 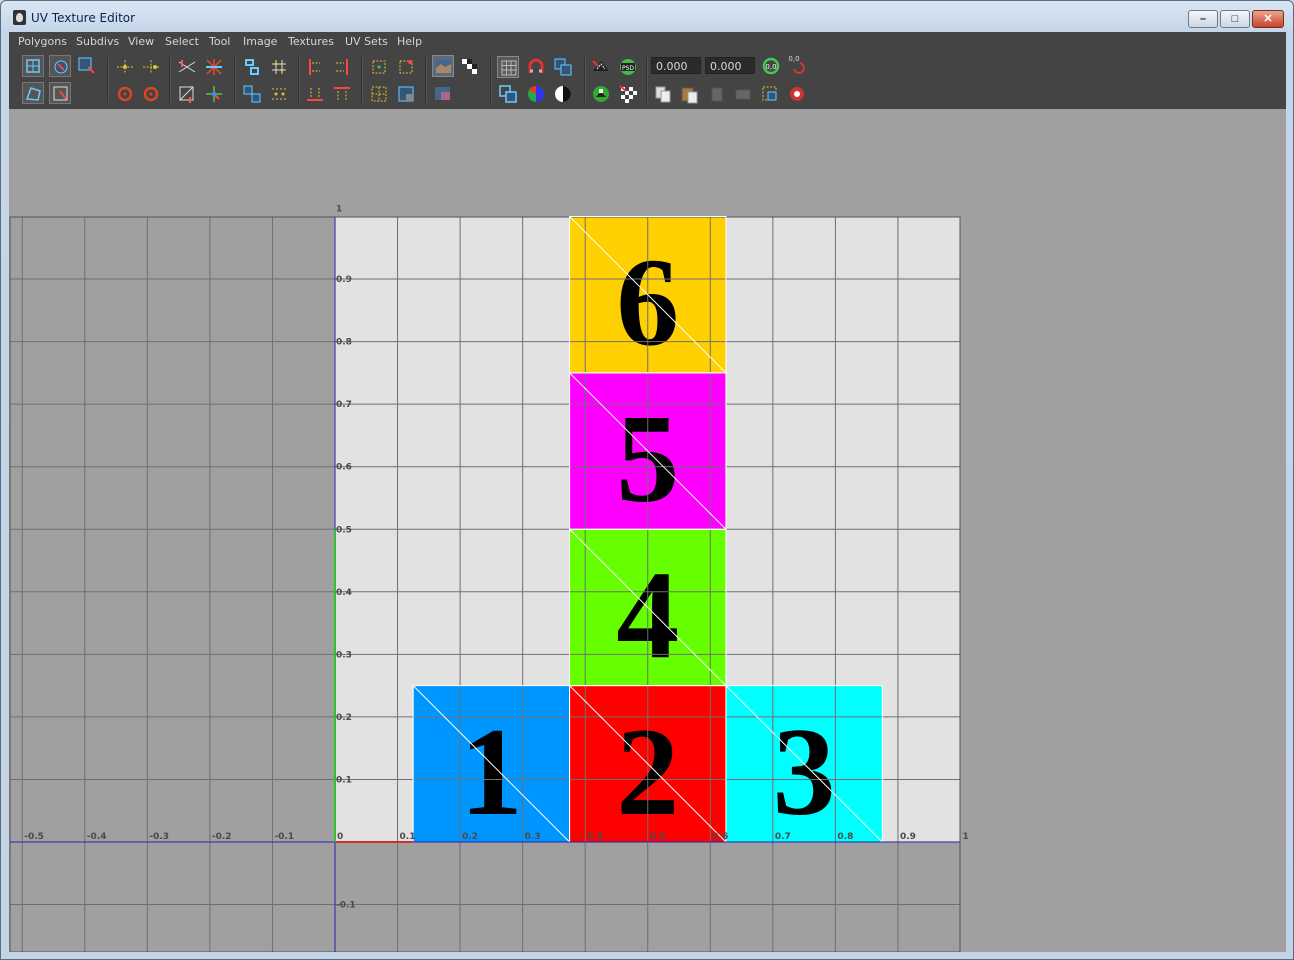 I want to click on use-image-ratio-icon, so click(x=601, y=94).